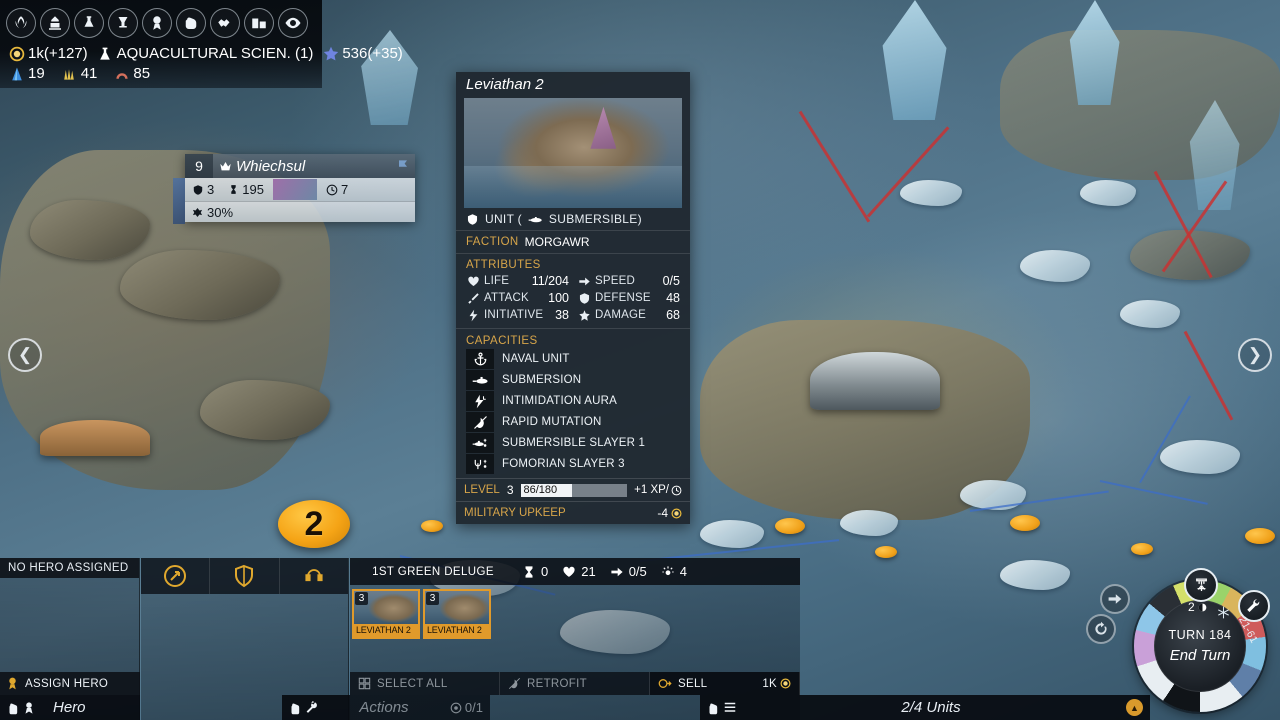  What do you see at coordinates (472, 219) in the screenshot?
I see `unit-shield-icon` at bounding box center [472, 219].